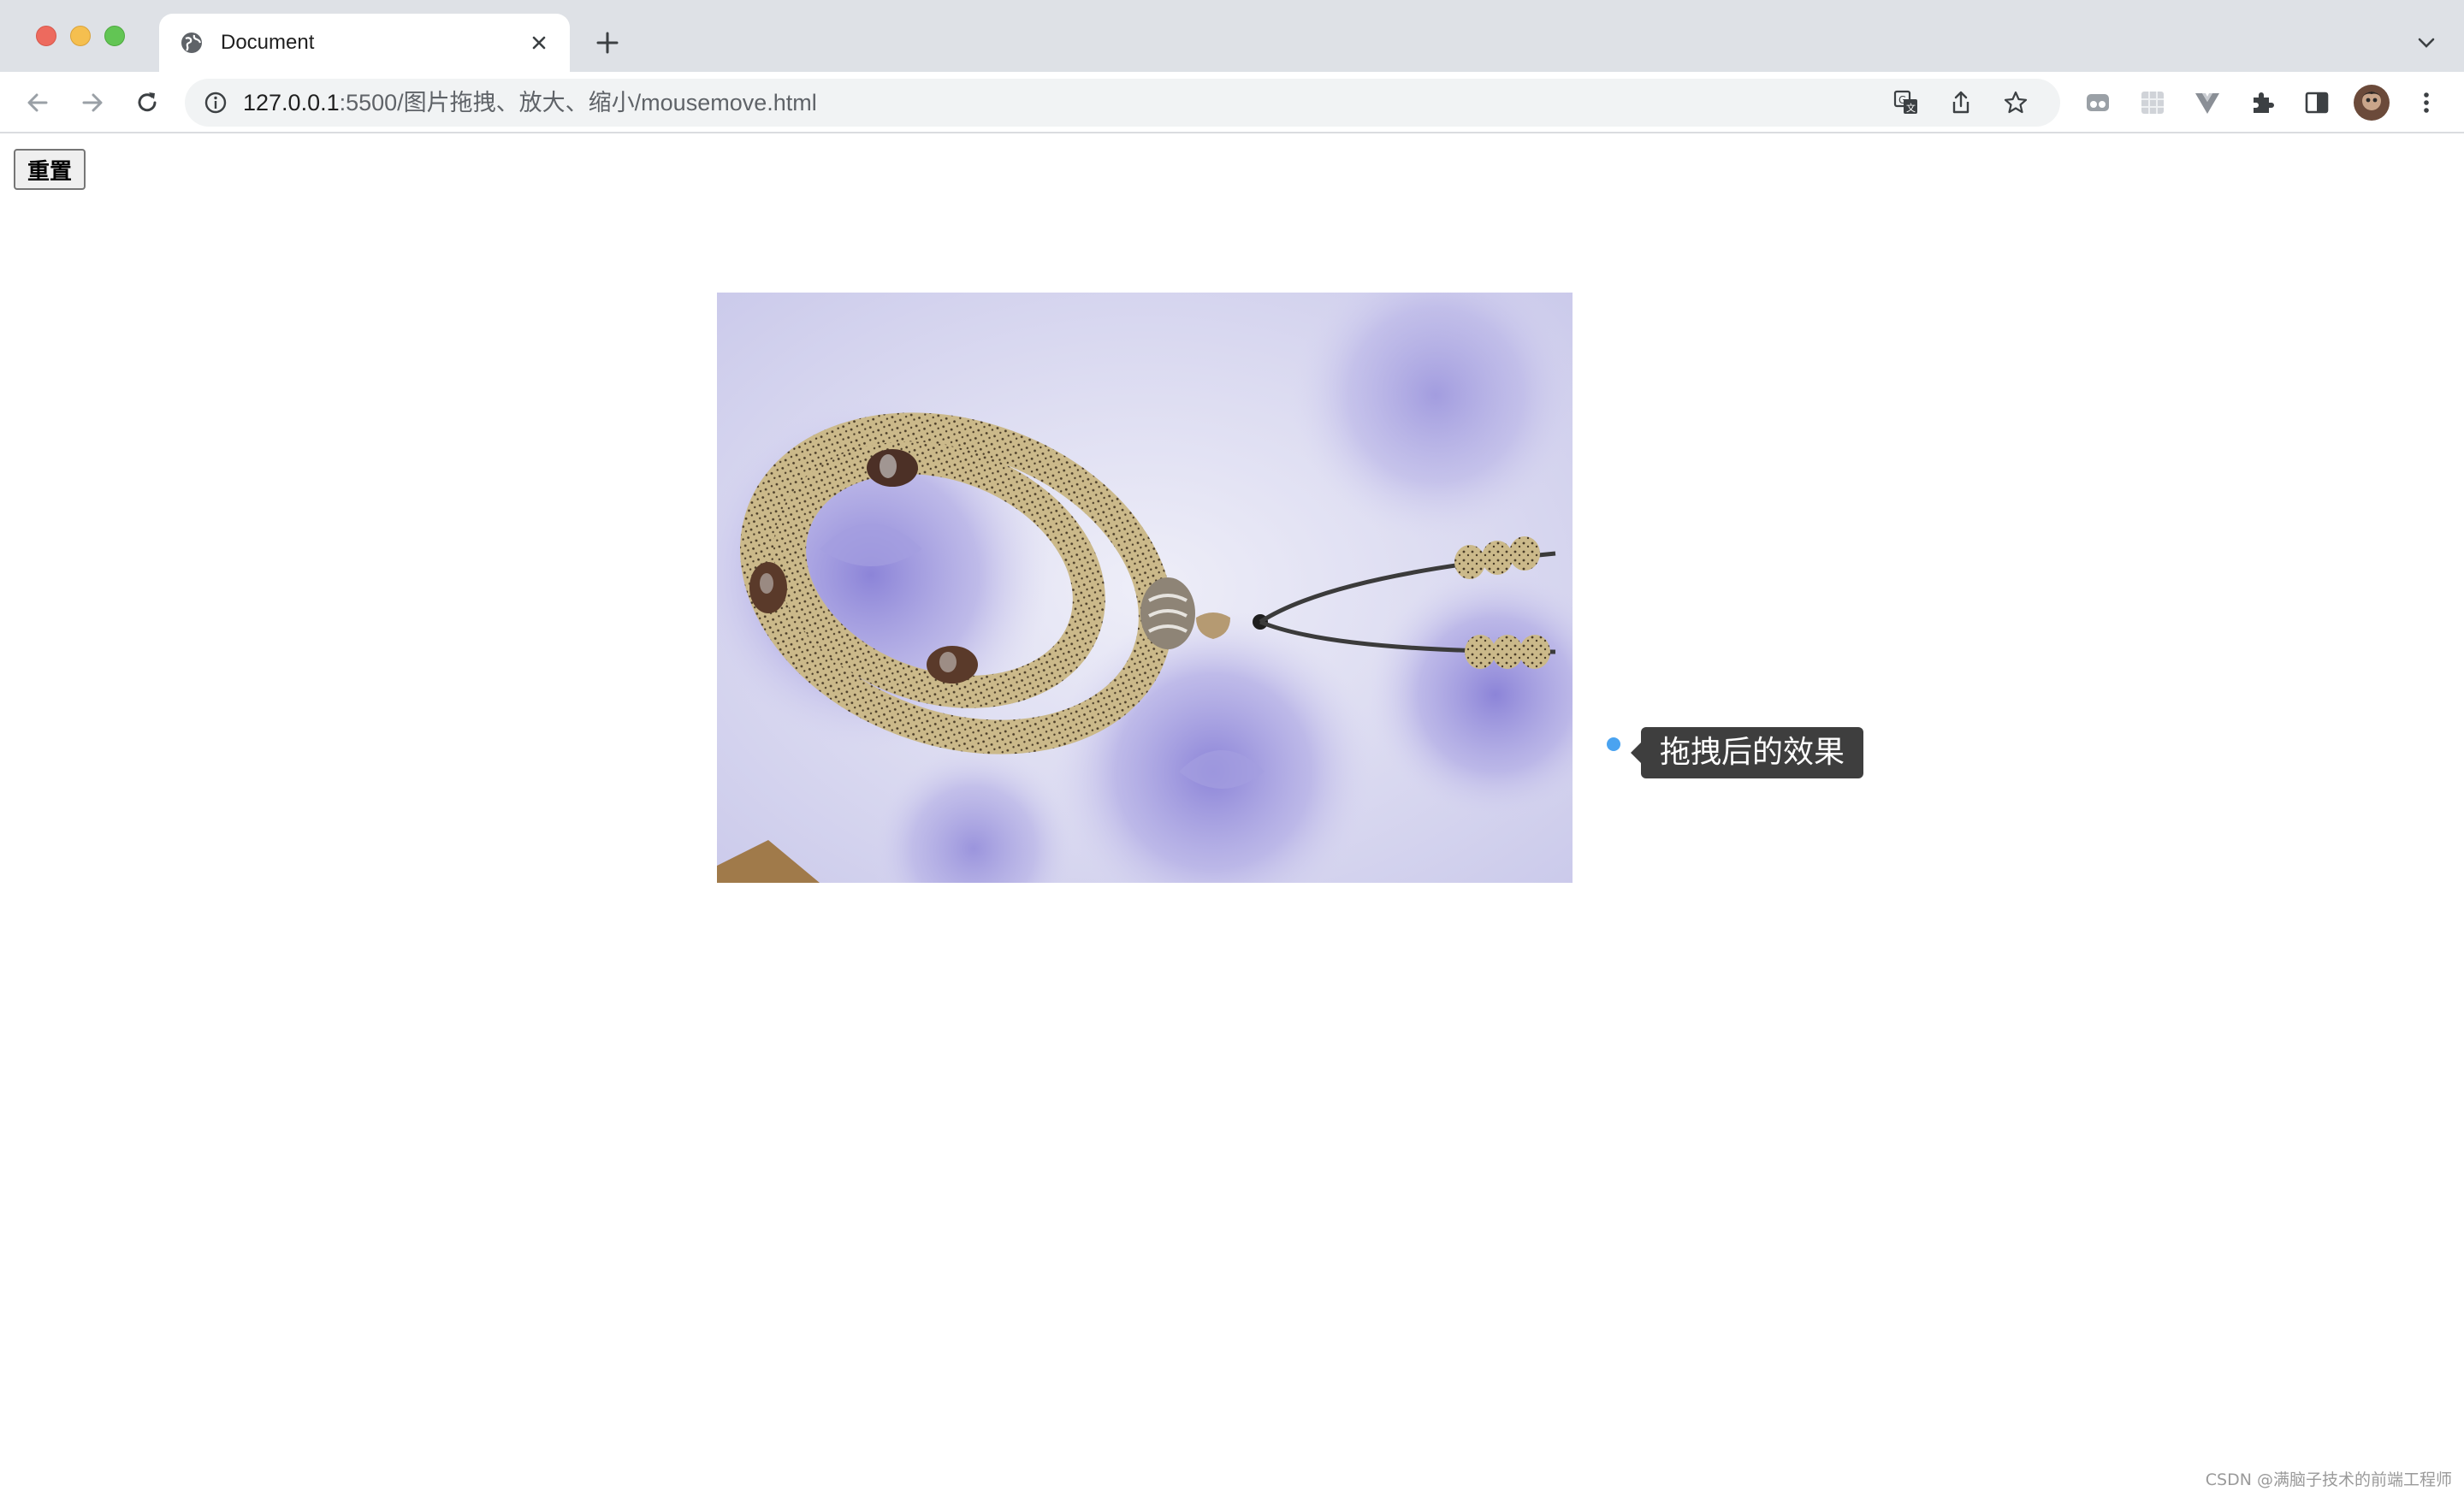 Image resolution: width=2464 pixels, height=1497 pixels. What do you see at coordinates (364, 43) in the screenshot?
I see `tab-document: Document` at bounding box center [364, 43].